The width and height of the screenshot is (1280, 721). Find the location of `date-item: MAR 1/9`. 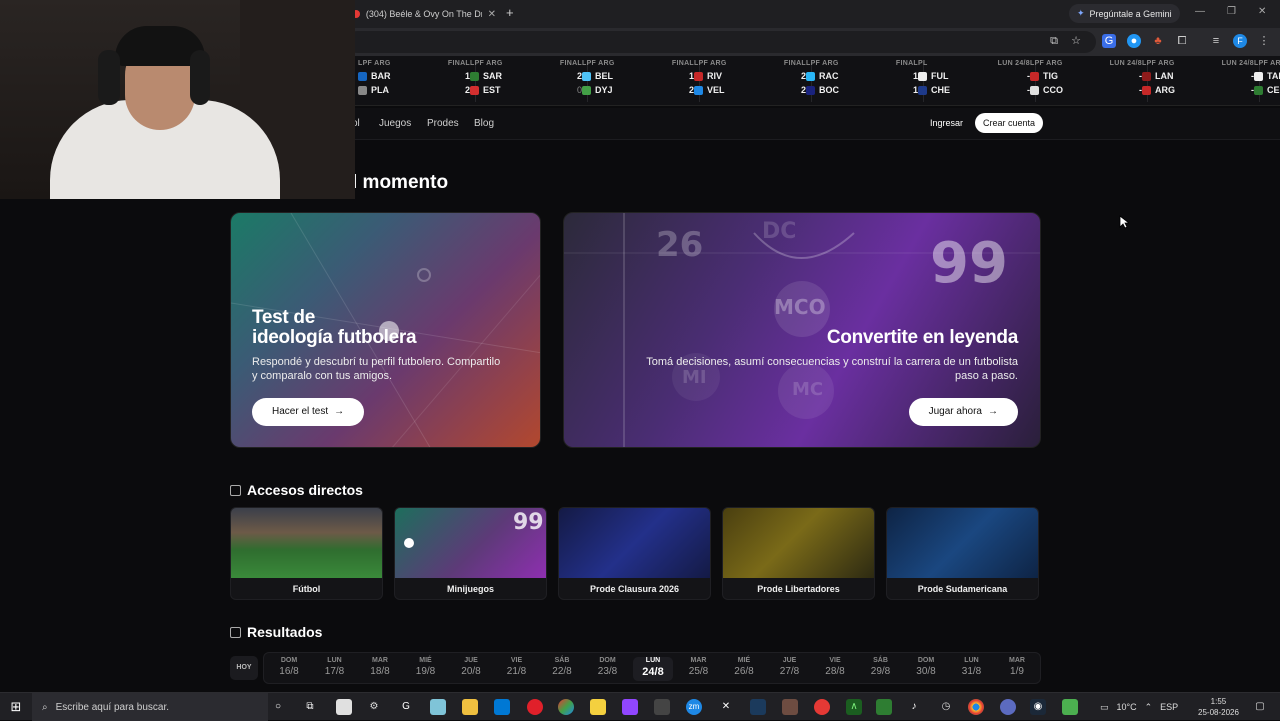

date-item: MAR 1/9 is located at coordinates (1017, 667).